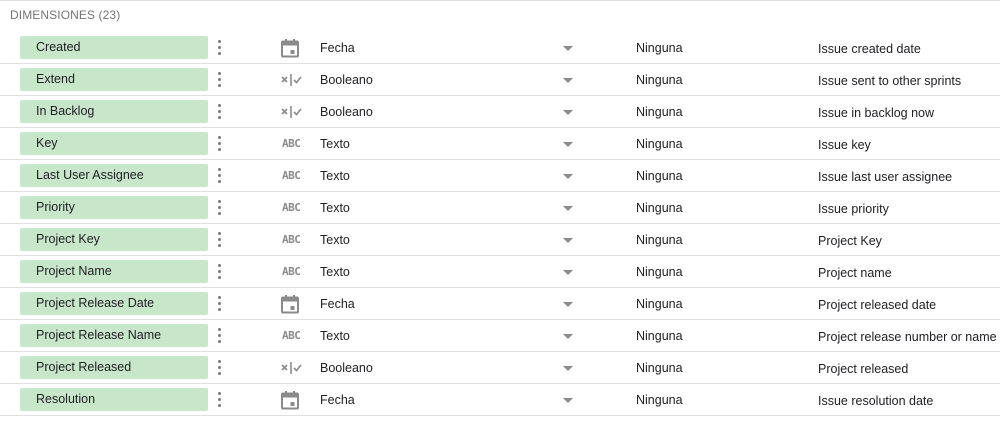 The image size is (1000, 423). I want to click on field-description: Project released date, so click(877, 305).